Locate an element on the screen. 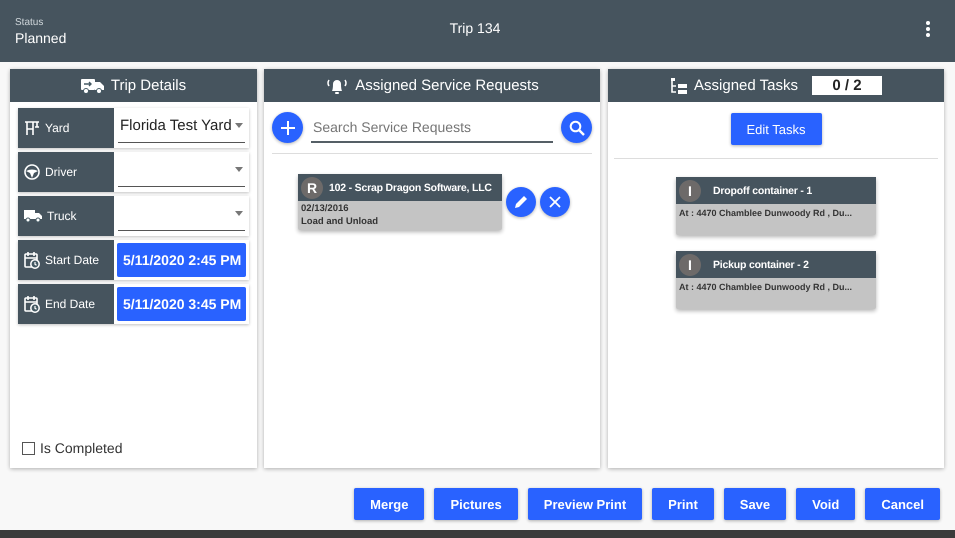 The width and height of the screenshot is (955, 538). action-button: Cancel is located at coordinates (902, 504).